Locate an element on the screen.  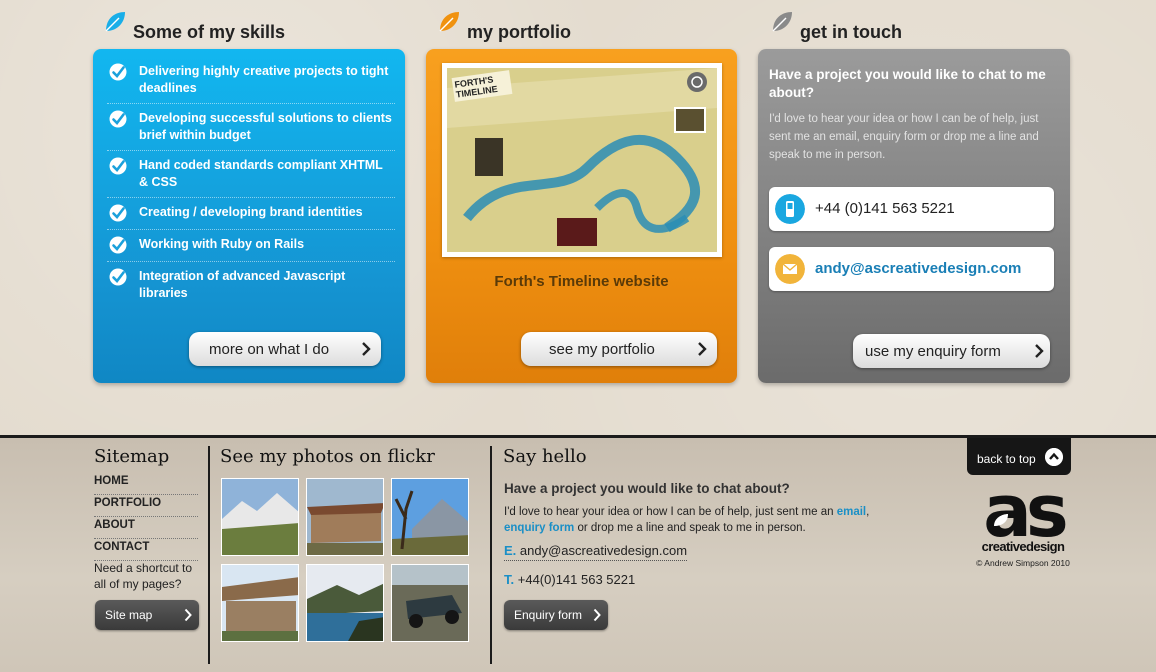
enquiry-form-button: Enquiry form is located at coordinates (556, 615).